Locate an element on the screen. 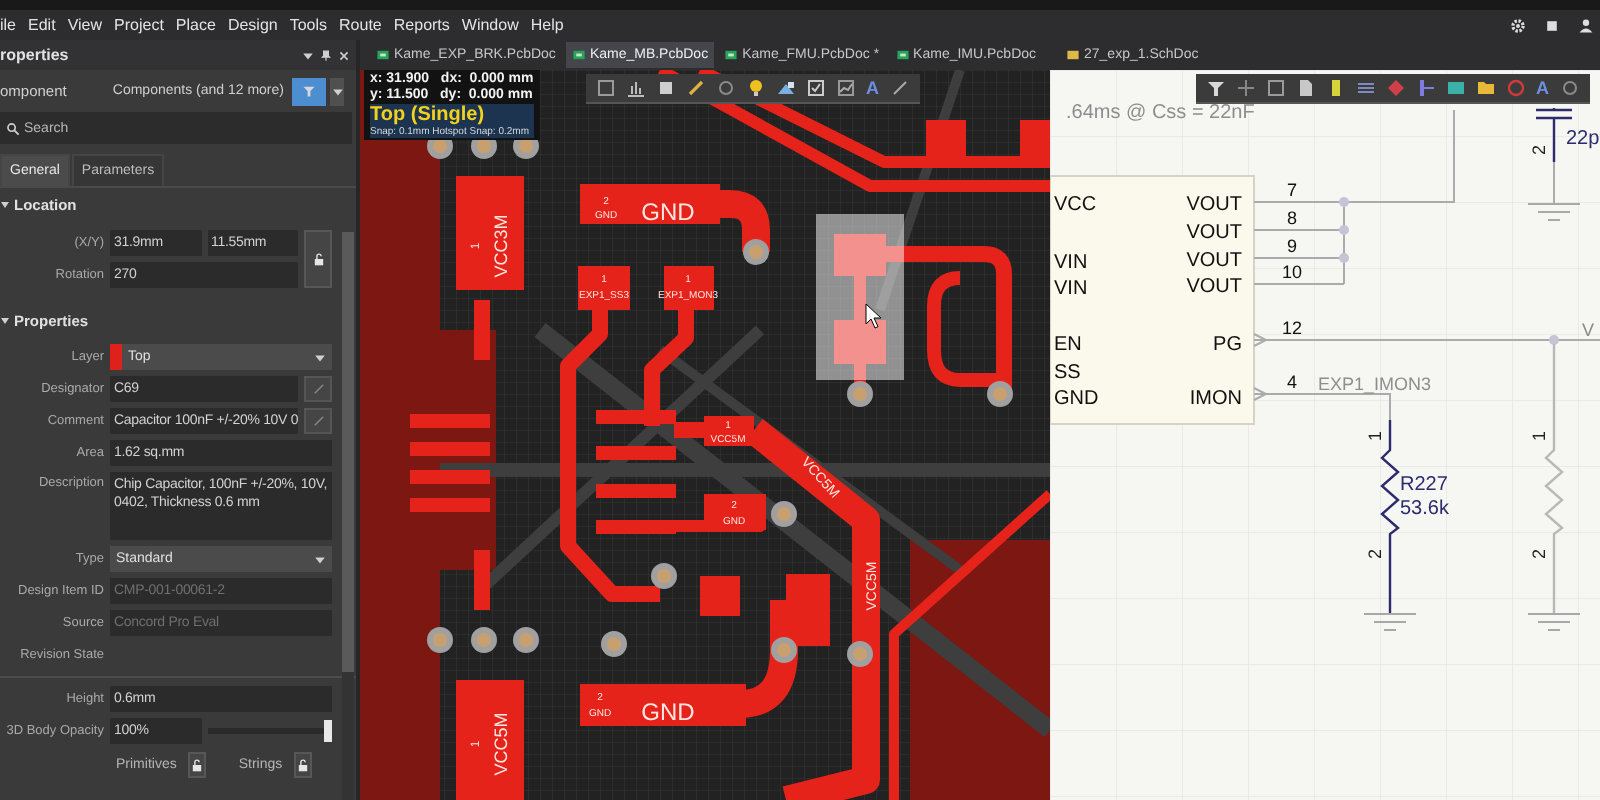 This screenshot has height=800, width=1600. menu-item: Tools is located at coordinates (308, 25).